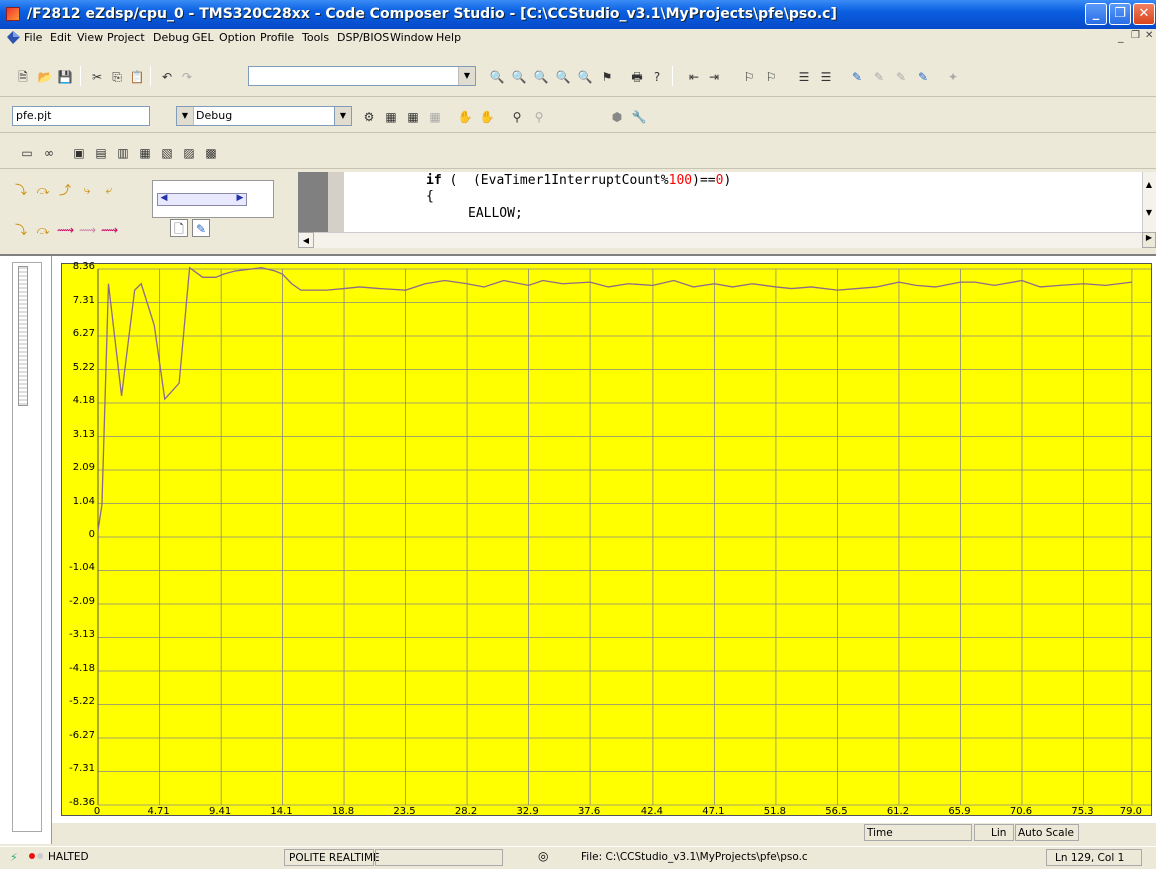 The image size is (1156, 869). What do you see at coordinates (13, 14) in the screenshot?
I see `app-icon` at bounding box center [13, 14].